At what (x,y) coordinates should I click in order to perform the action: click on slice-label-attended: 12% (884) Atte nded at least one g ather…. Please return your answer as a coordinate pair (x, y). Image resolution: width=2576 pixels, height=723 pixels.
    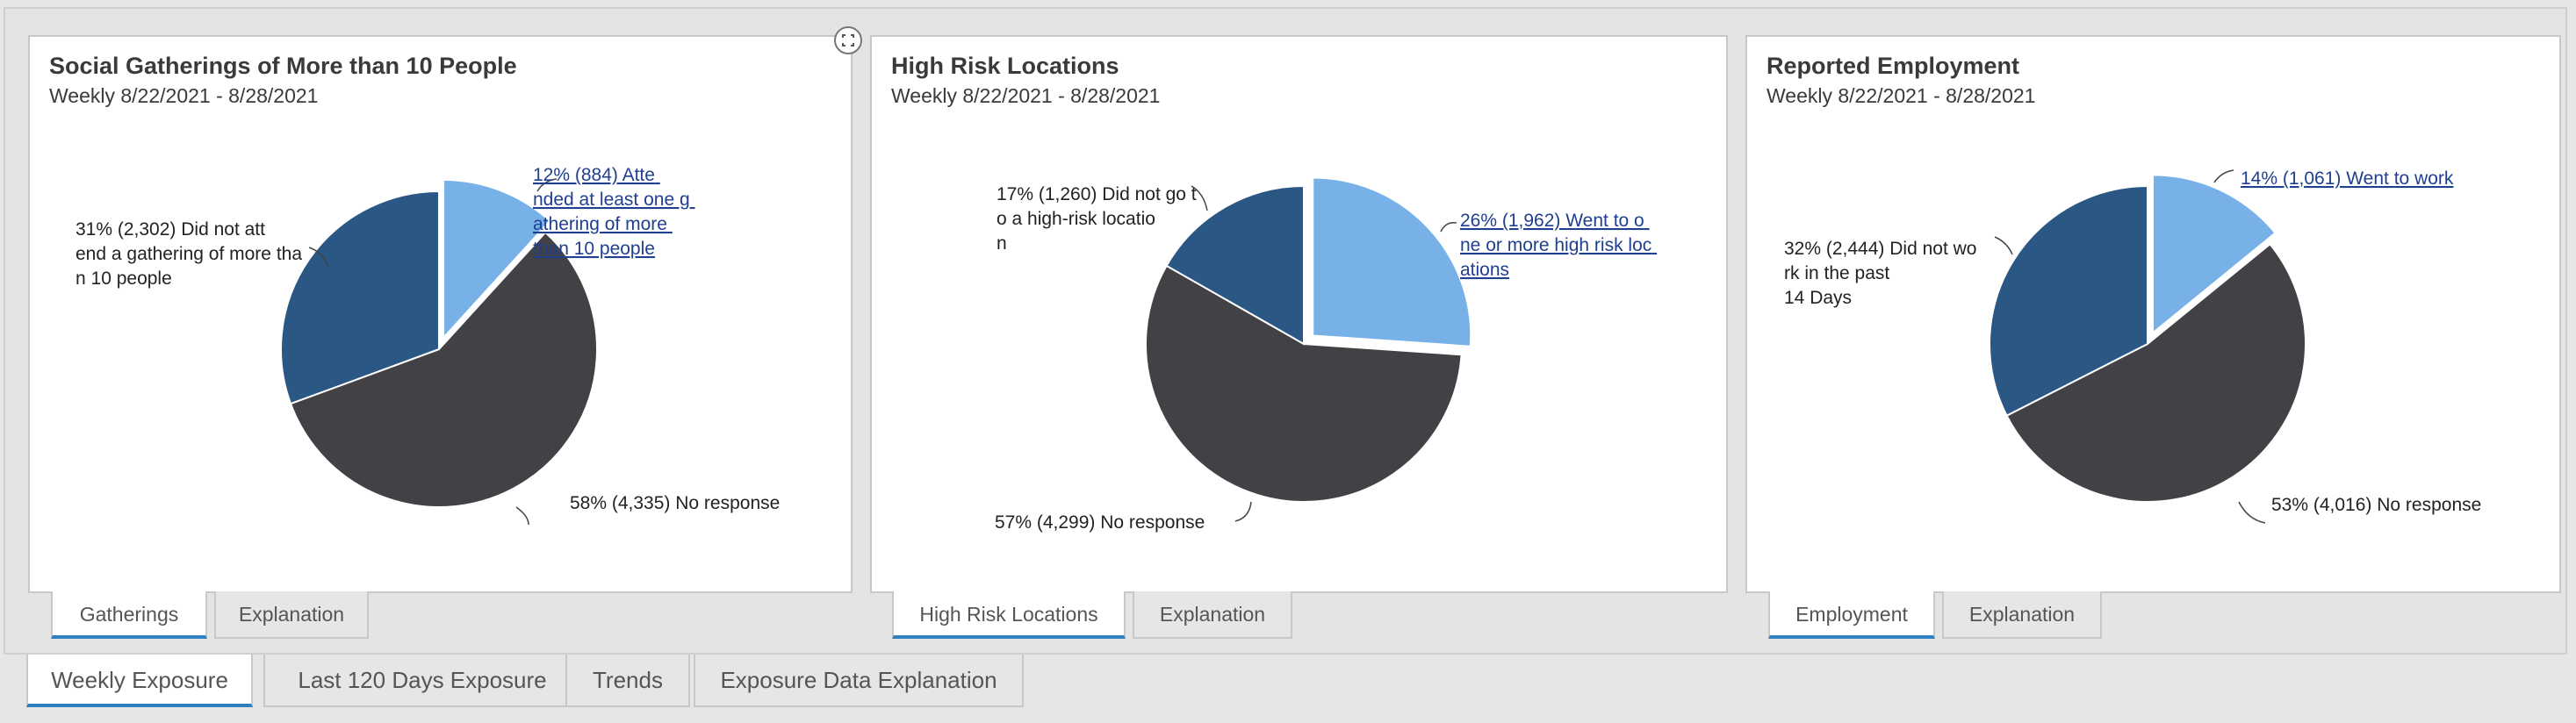
    Looking at the image, I should click on (614, 212).